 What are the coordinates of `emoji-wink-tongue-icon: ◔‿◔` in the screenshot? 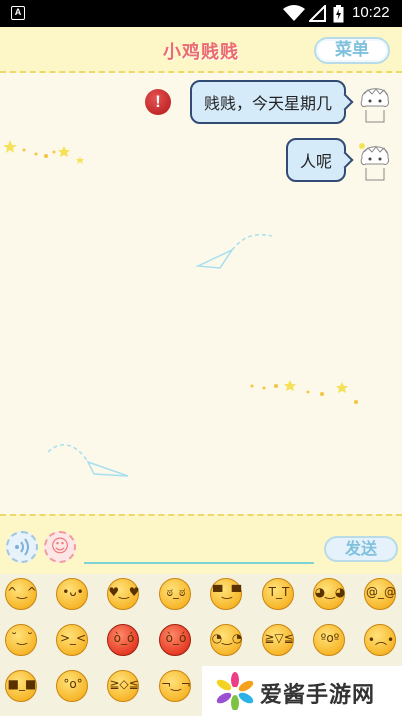 It's located at (226, 640).